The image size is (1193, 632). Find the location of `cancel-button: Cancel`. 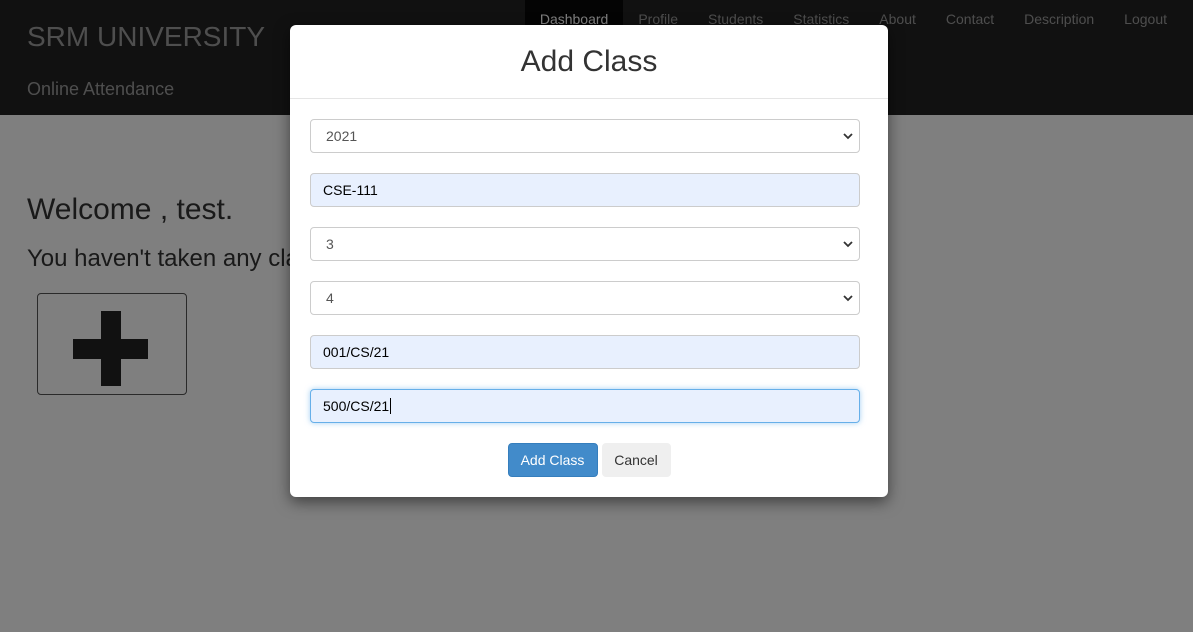

cancel-button: Cancel is located at coordinates (636, 460).